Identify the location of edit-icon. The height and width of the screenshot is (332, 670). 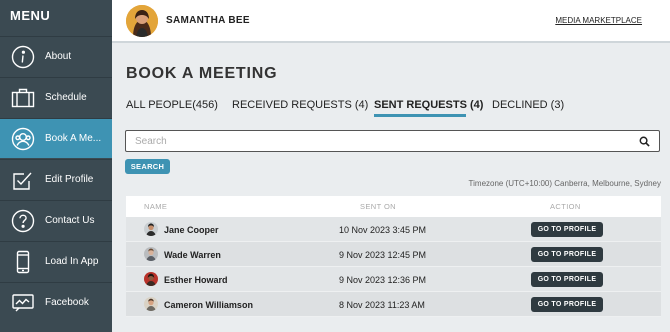
(23, 180).